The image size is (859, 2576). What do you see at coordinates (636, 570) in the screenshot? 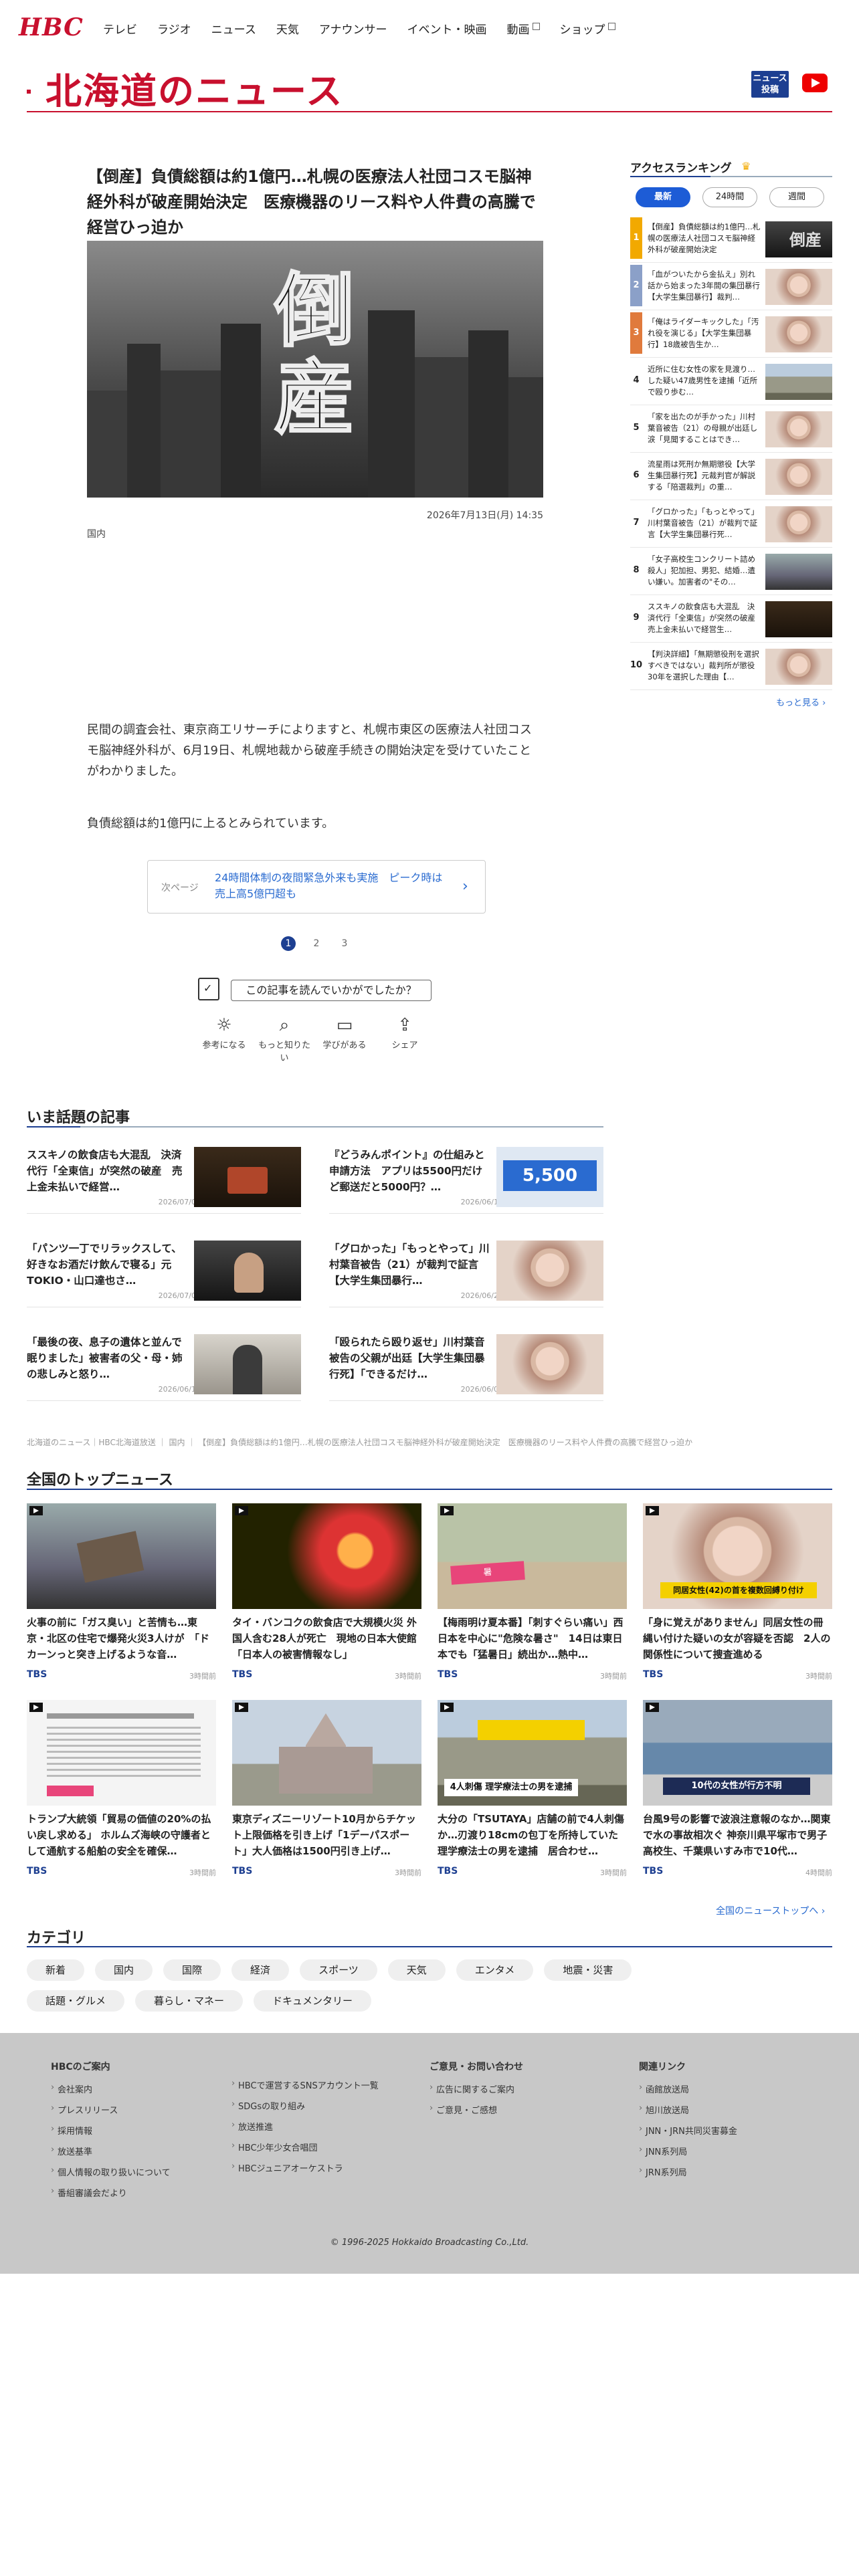
I see `ranking-number: 8` at bounding box center [636, 570].